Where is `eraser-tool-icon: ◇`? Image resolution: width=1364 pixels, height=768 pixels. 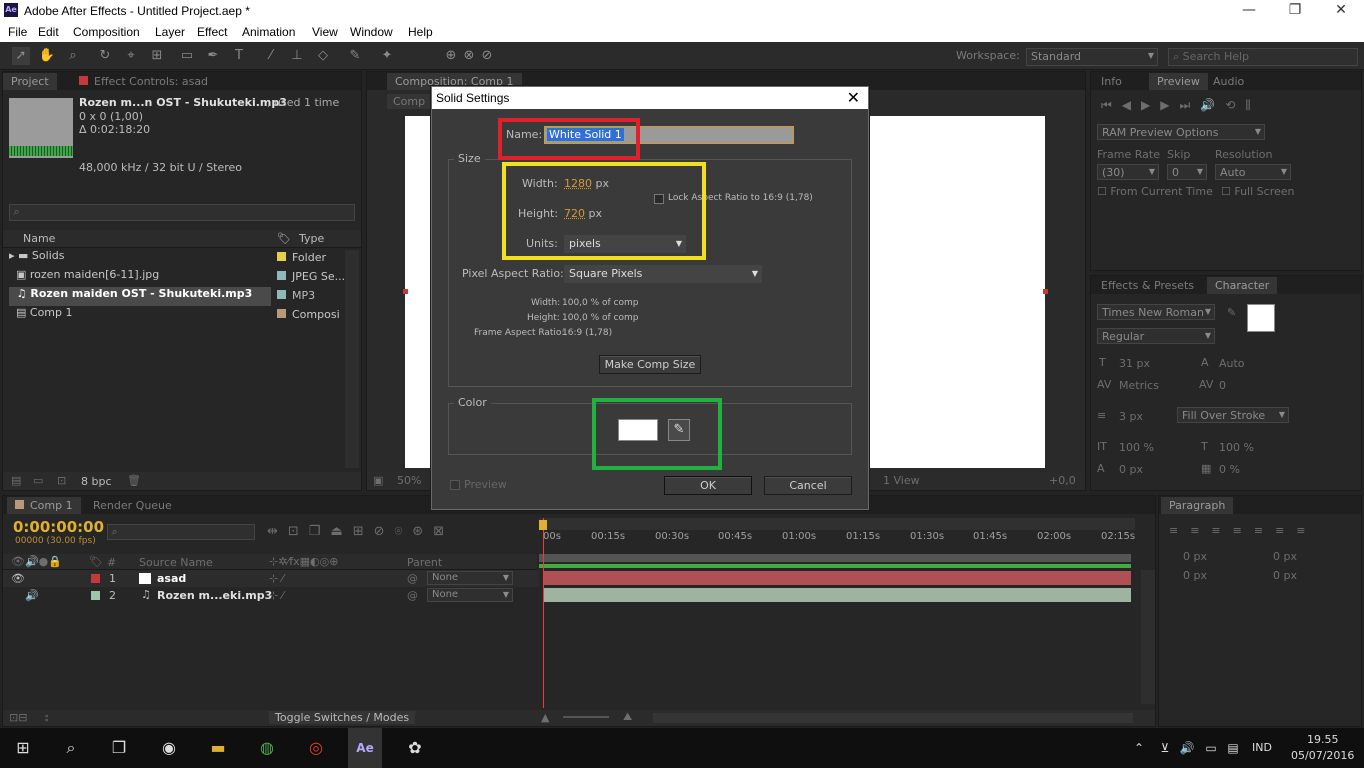 eraser-tool-icon: ◇ is located at coordinates (323, 56).